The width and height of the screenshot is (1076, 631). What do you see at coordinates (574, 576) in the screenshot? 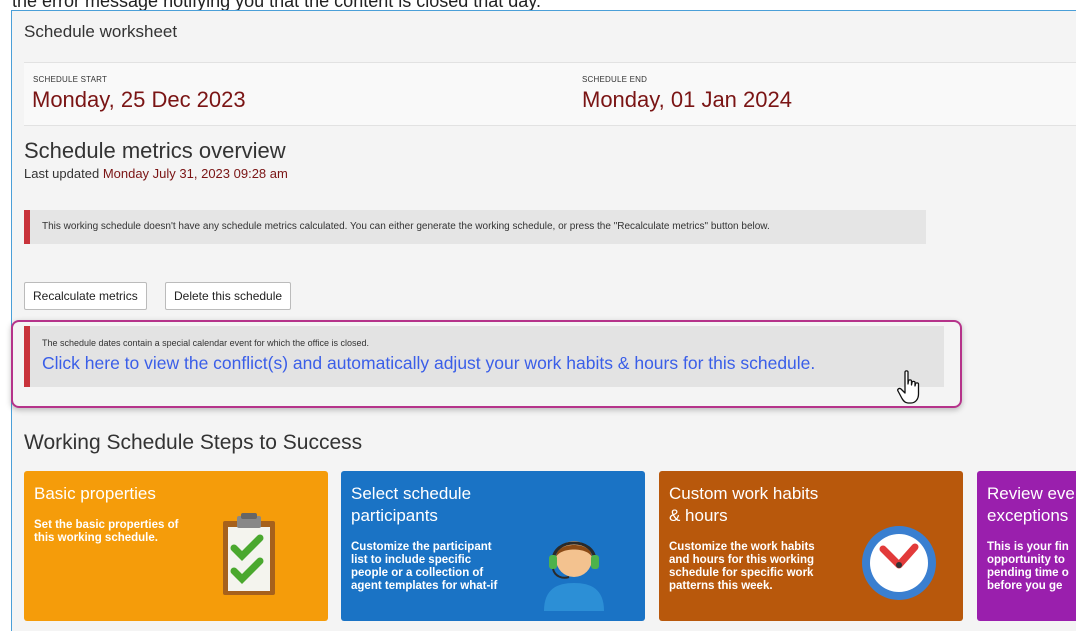
I see `headset-agent-icon` at bounding box center [574, 576].